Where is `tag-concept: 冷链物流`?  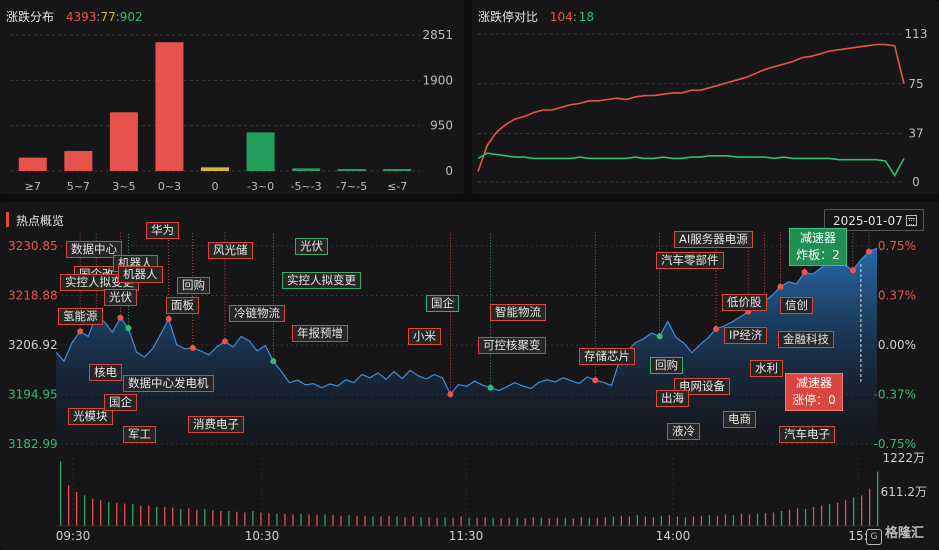
tag-concept: 冷链物流 is located at coordinates (257, 313).